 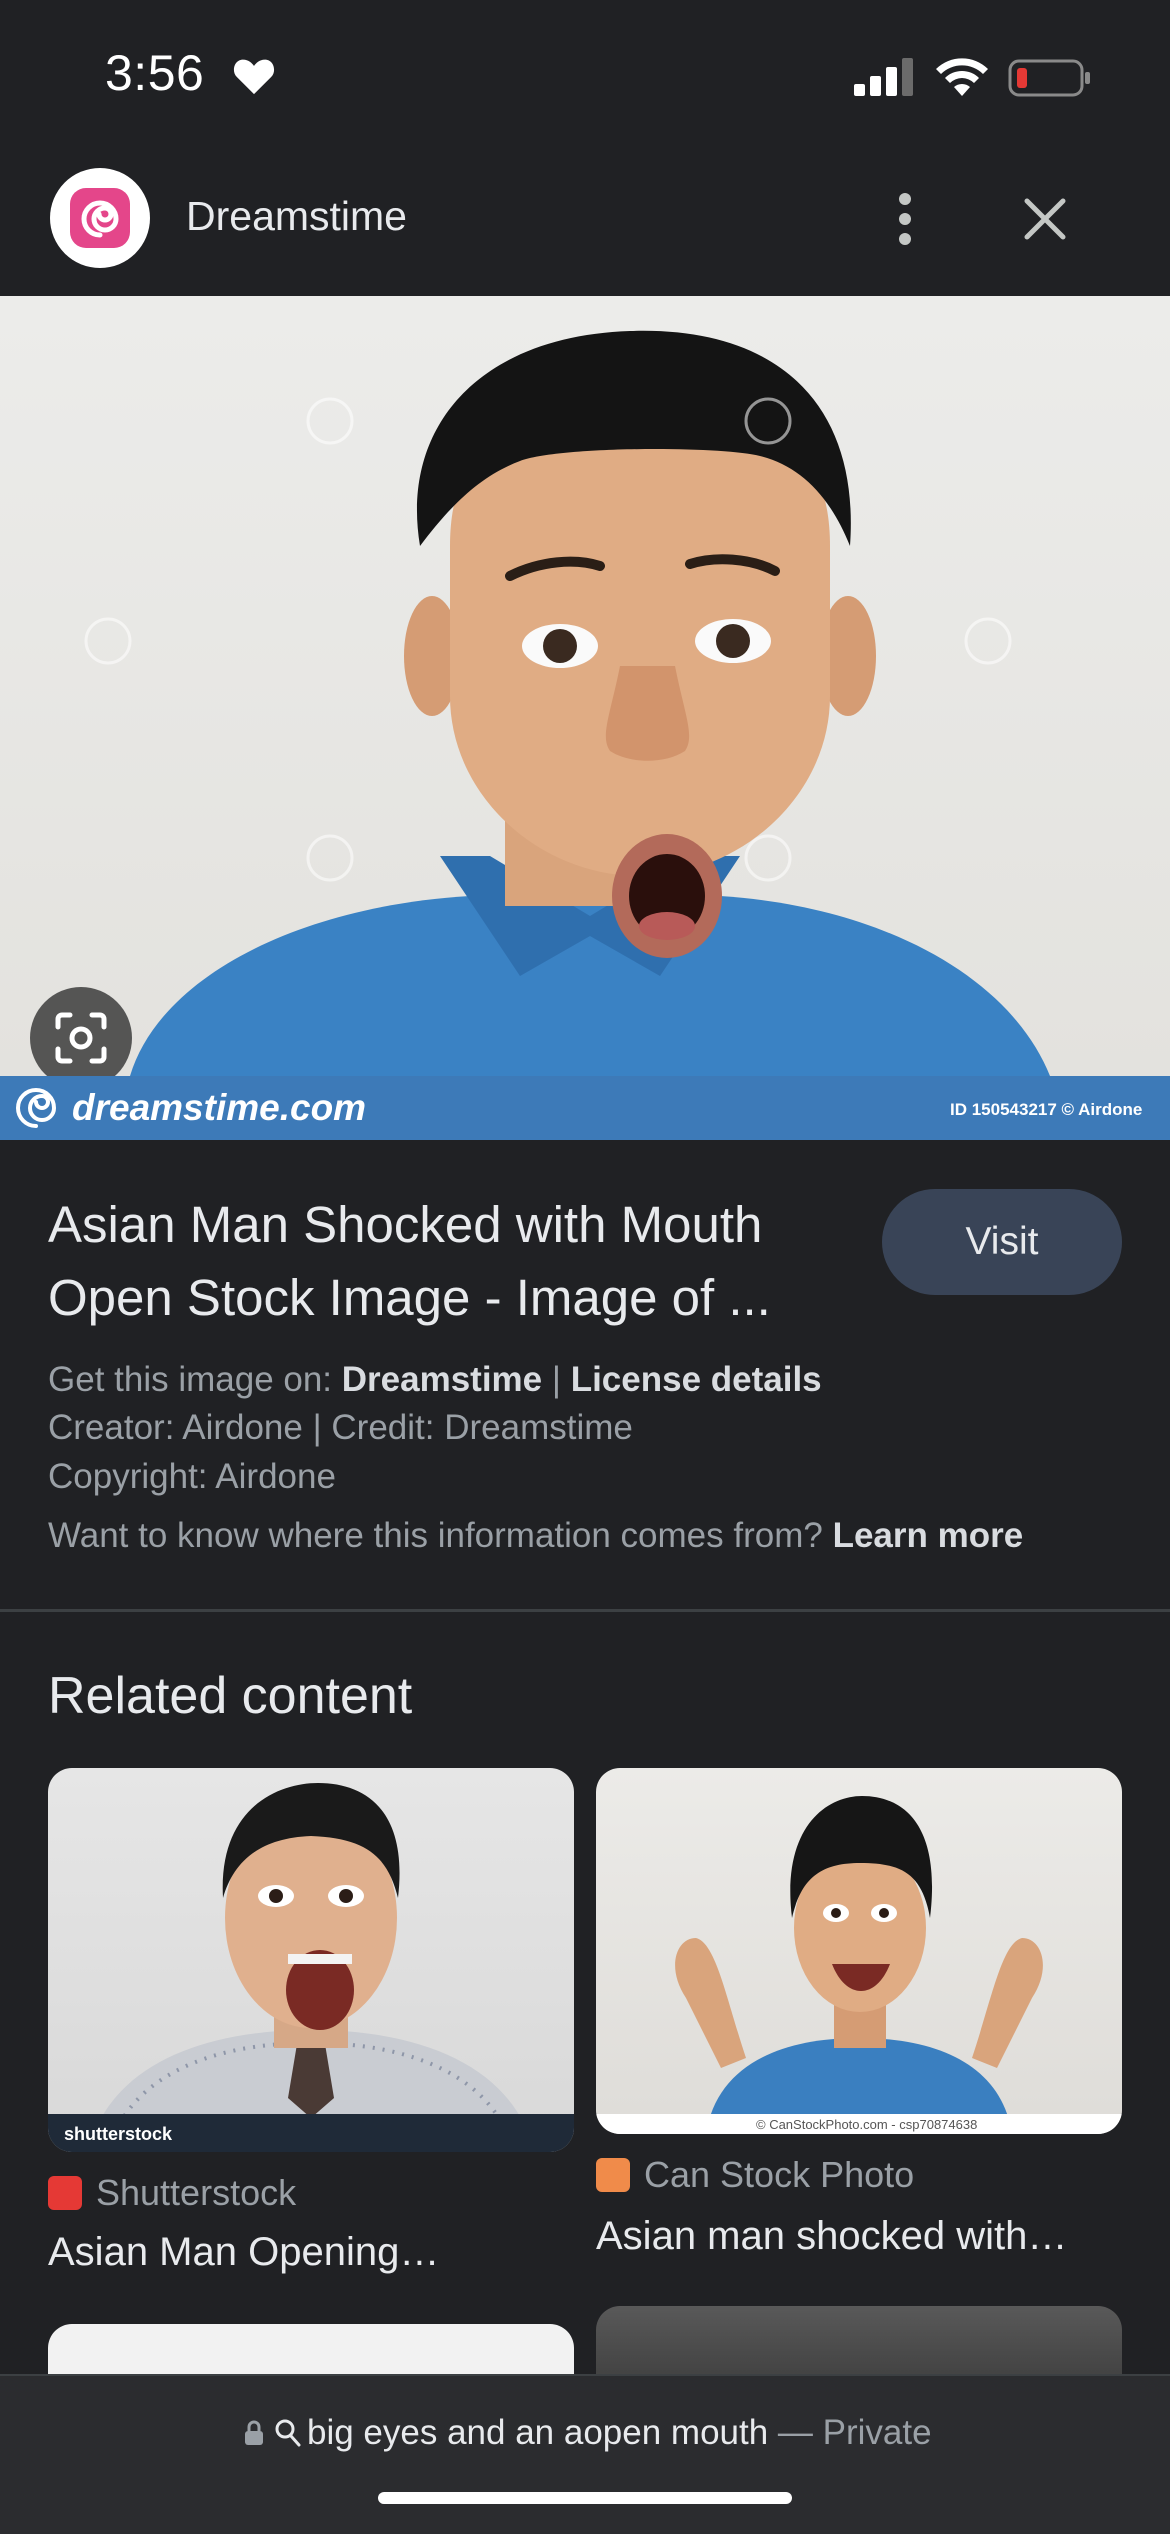 I want to click on related-thumbnail-1: shutterstock, so click(x=311, y=1960).